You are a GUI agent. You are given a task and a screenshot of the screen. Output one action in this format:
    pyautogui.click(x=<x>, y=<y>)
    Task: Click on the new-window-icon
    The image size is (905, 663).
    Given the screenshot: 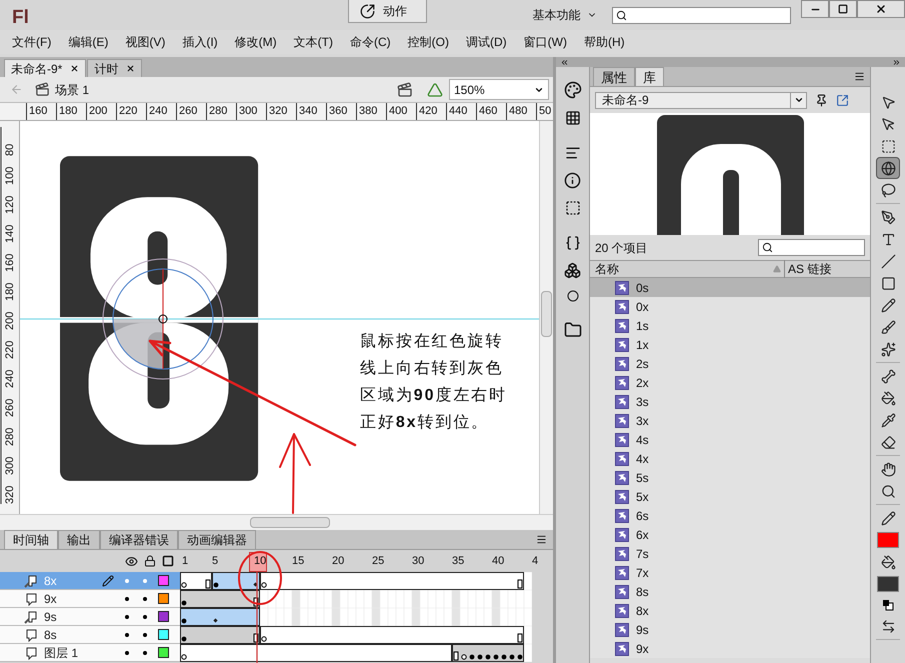 What is the action you would take?
    pyautogui.click(x=842, y=100)
    